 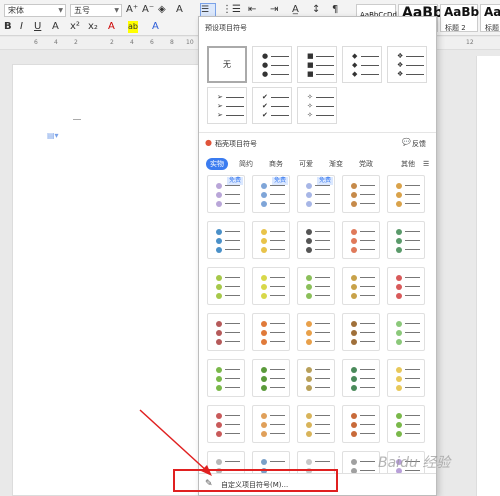 I want to click on watermark: Baidu 经验, so click(x=414, y=463).